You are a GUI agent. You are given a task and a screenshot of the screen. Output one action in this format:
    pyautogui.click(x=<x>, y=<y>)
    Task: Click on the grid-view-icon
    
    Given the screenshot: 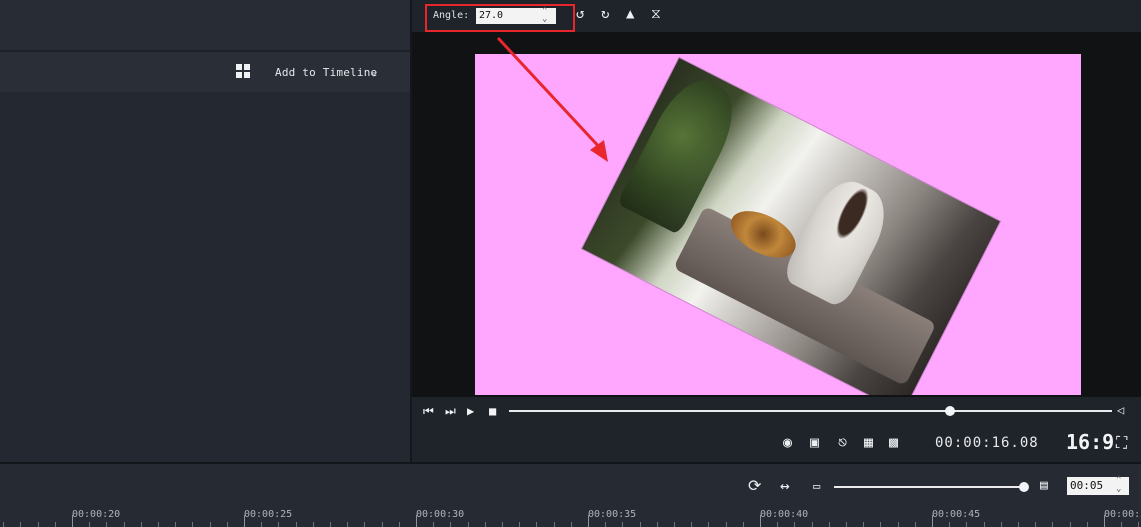 What is the action you would take?
    pyautogui.click(x=243, y=71)
    